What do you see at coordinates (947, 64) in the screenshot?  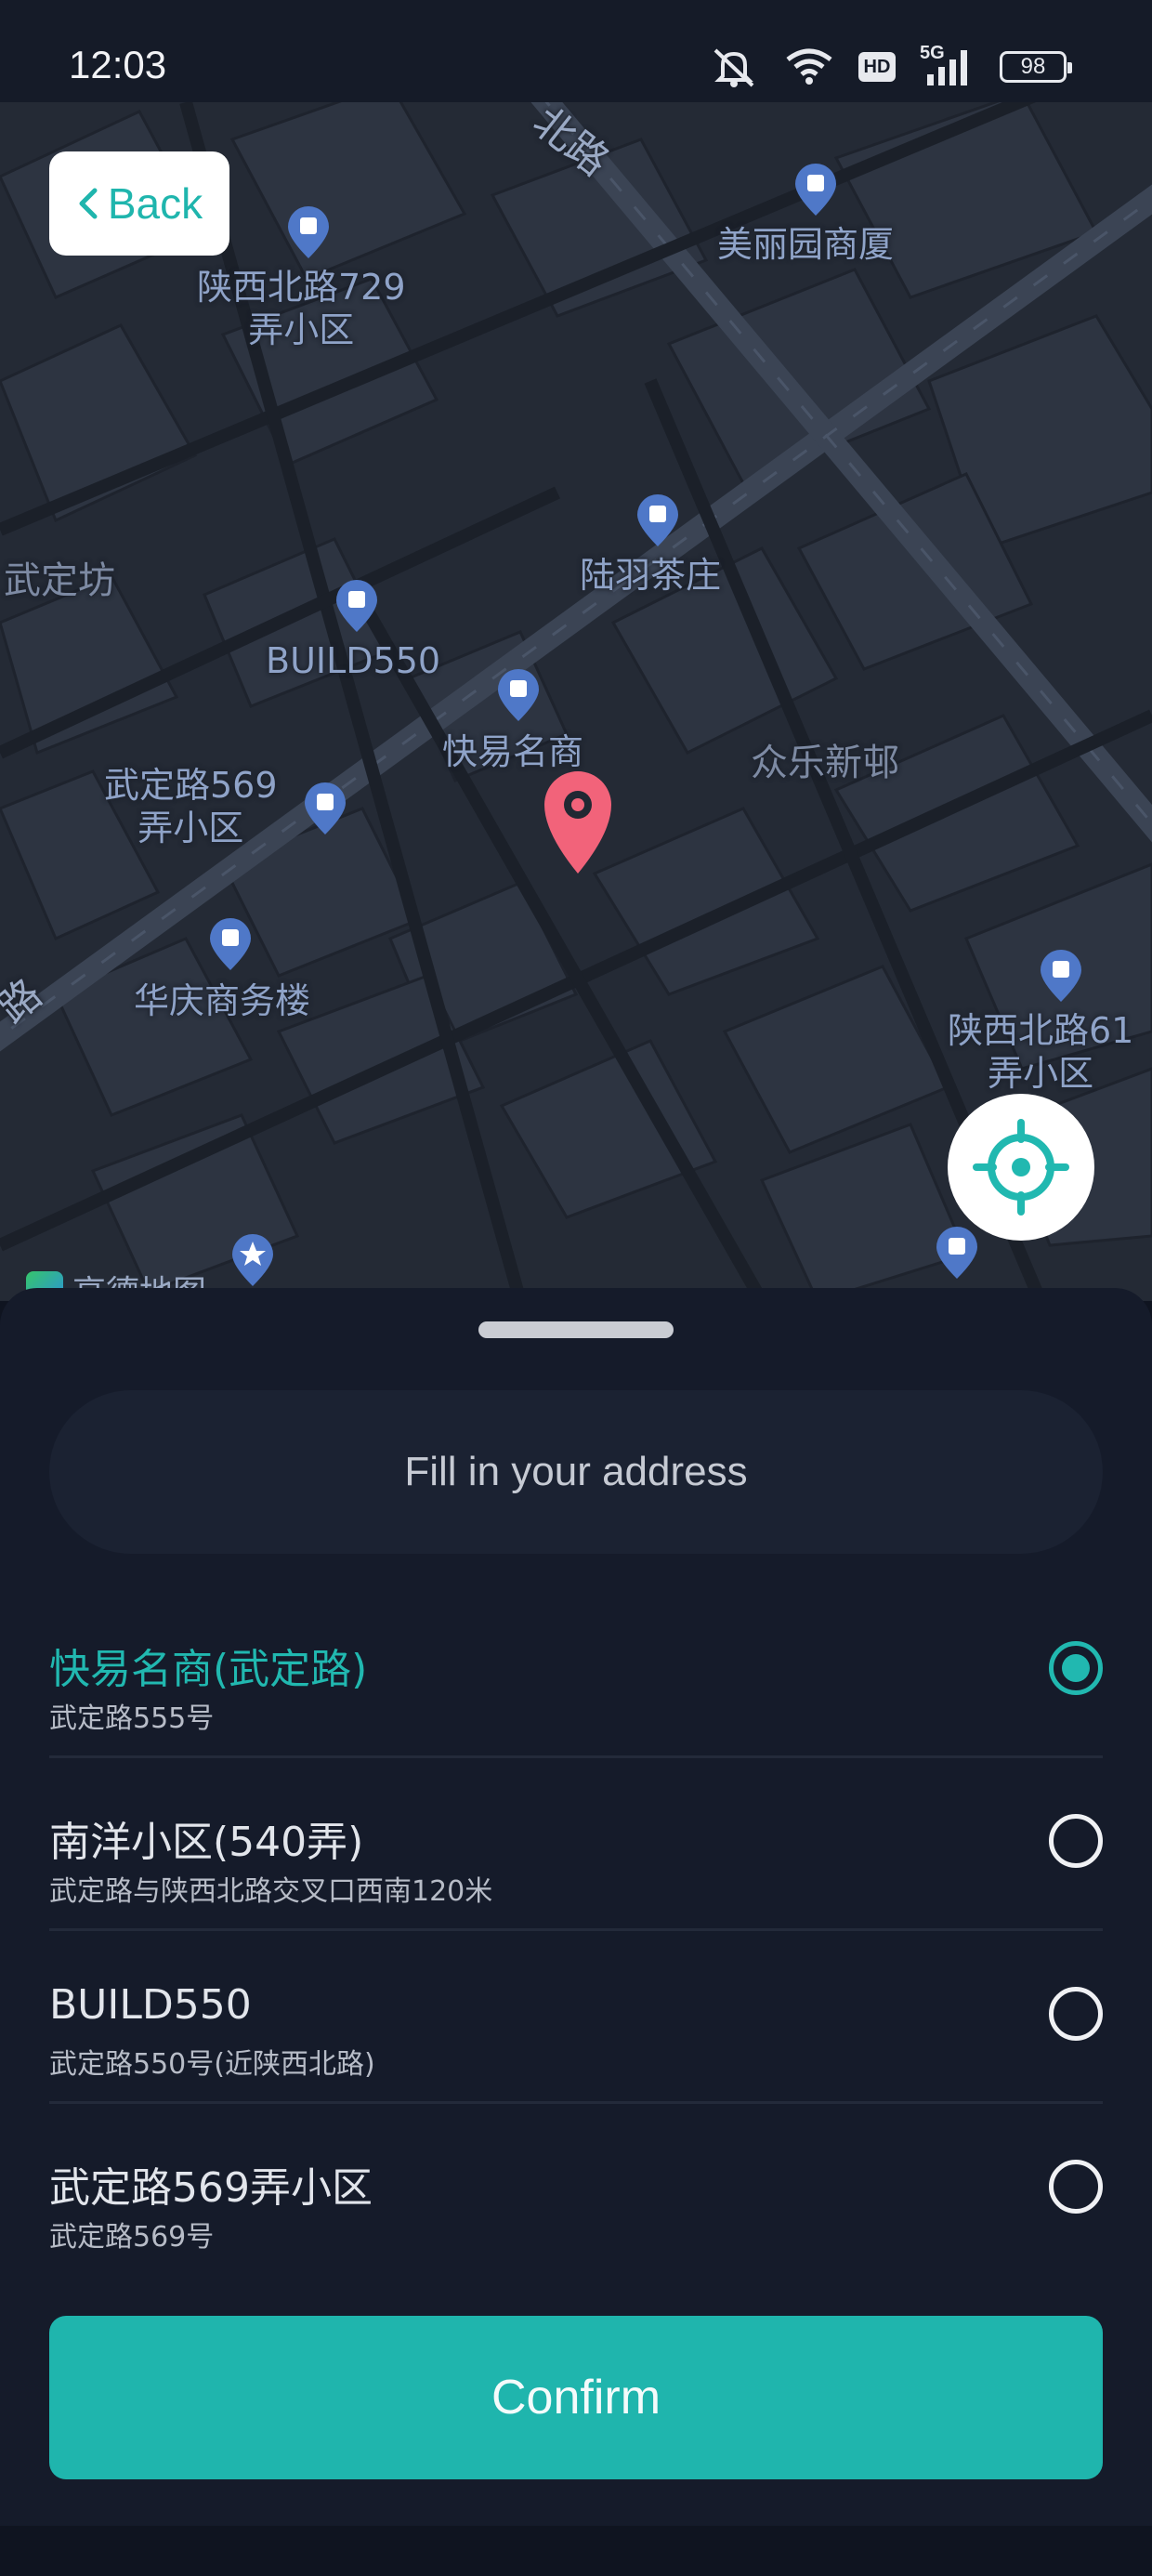 I see `signal-icon: 5G` at bounding box center [947, 64].